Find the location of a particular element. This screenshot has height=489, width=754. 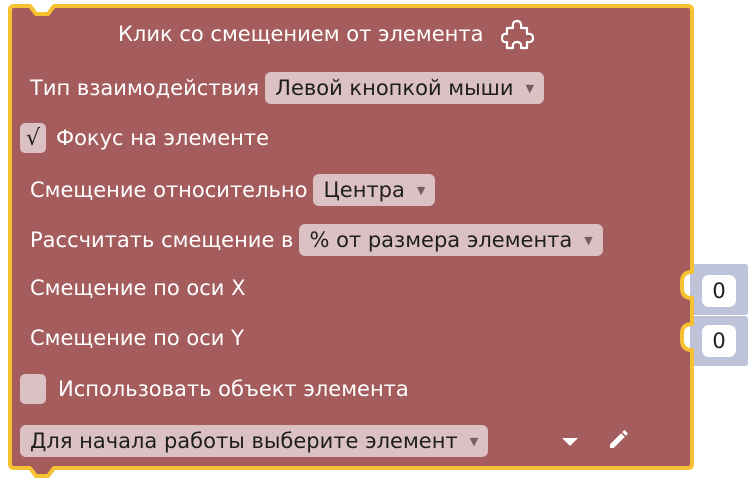

puzzle-icon is located at coordinates (519, 34).